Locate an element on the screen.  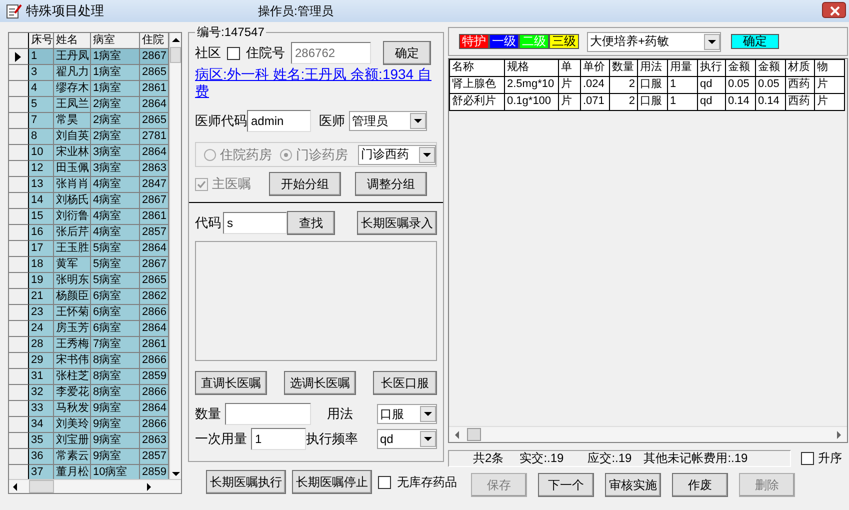
patient-row: 8 刘自英 2病室 2781 is located at coordinates (89, 137).